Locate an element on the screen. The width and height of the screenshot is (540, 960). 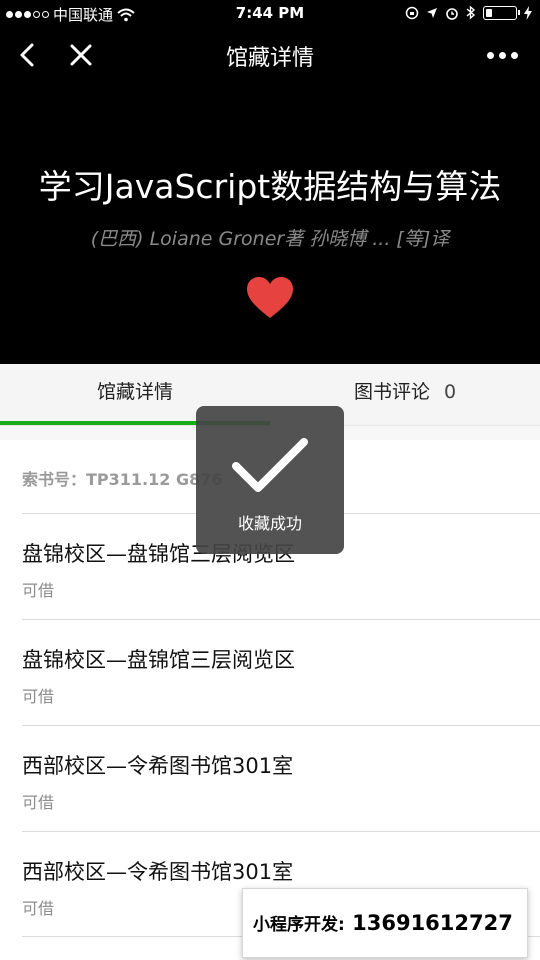
promo-label: 小程序开发: is located at coordinates (299, 925).